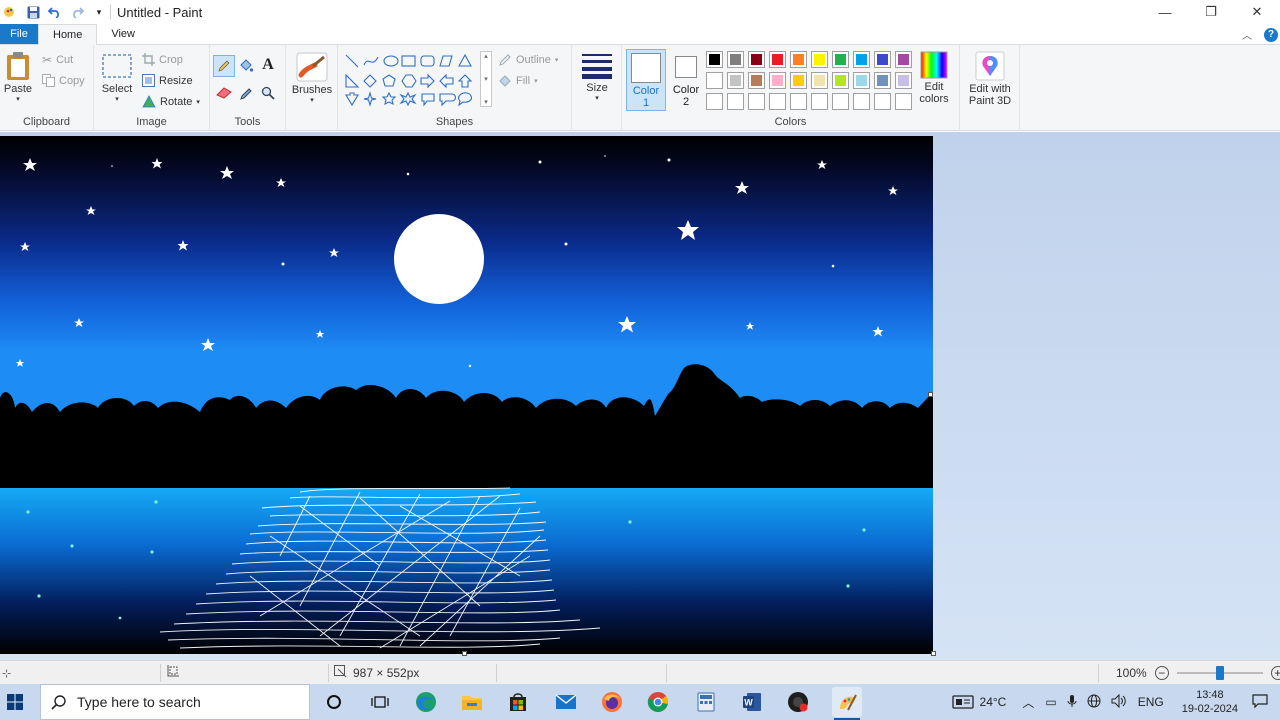  I want to click on camera-recorder-icon, so click(798, 702).